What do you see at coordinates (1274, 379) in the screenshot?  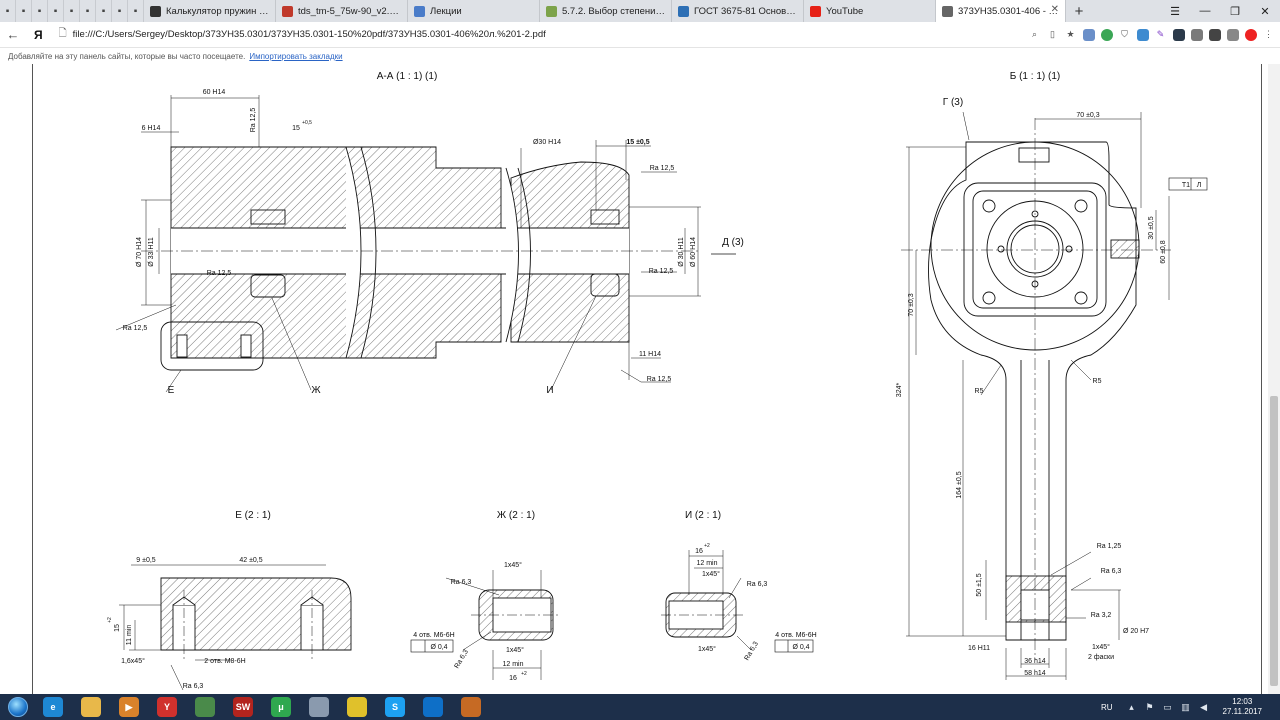 I see `vertical-scrollbar` at bounding box center [1274, 379].